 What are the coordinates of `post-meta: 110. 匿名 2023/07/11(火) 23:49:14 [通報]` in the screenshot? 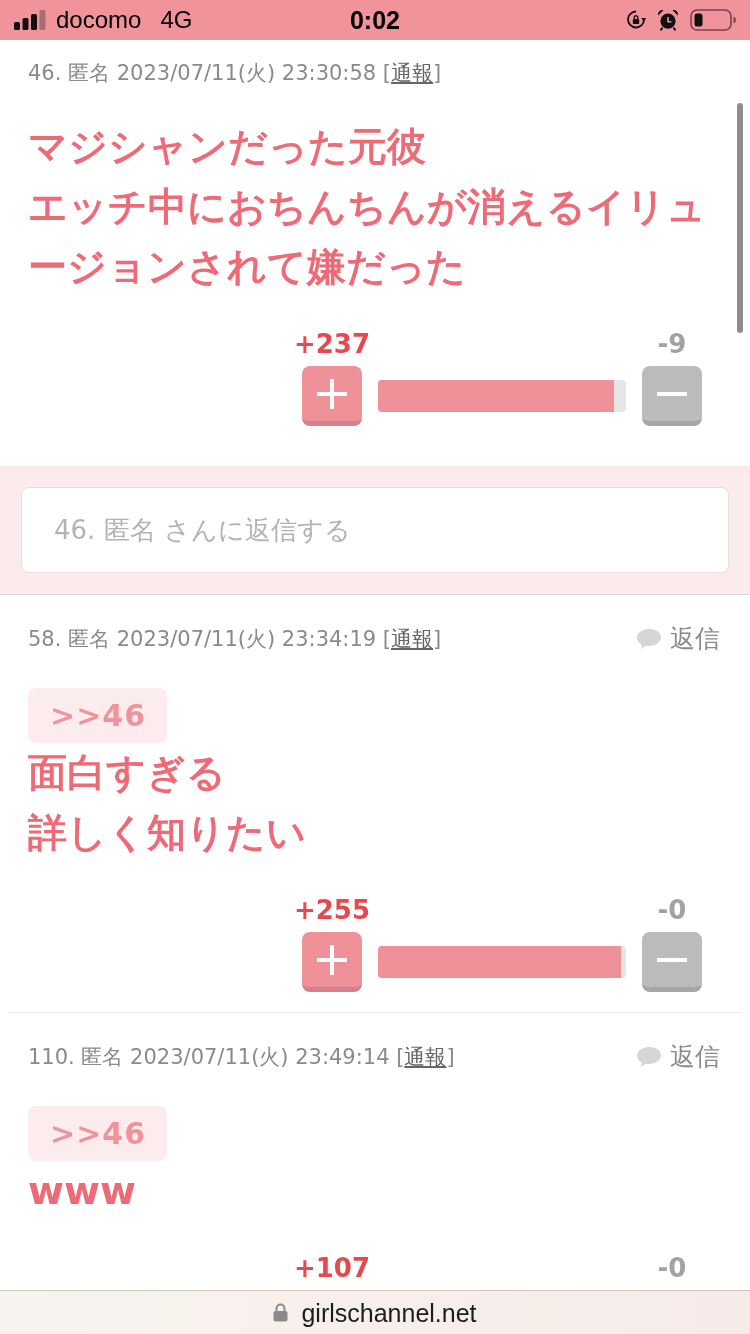 It's located at (241, 1057).